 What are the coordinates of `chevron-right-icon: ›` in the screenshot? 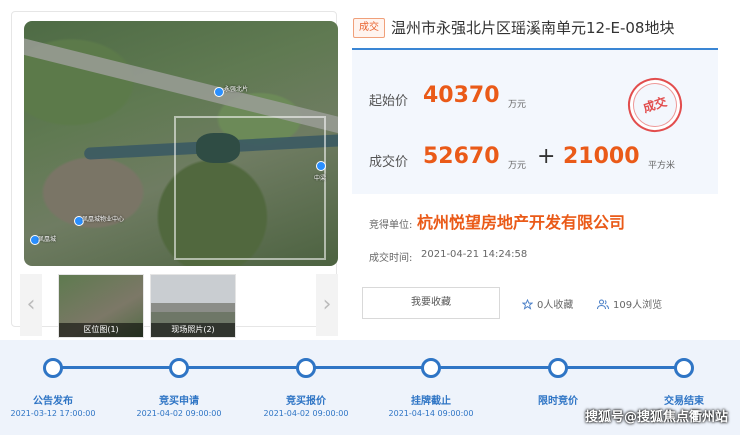 It's located at (327, 305).